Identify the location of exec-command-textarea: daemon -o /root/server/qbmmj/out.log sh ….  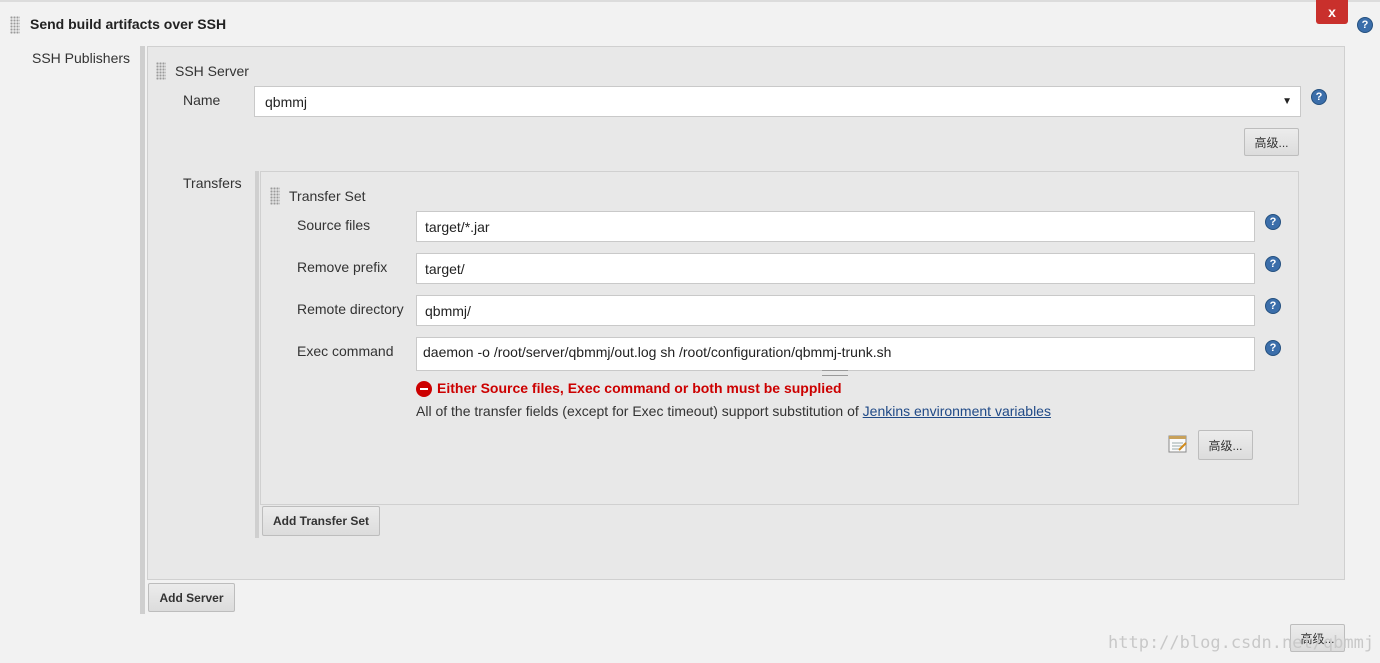
(835, 354).